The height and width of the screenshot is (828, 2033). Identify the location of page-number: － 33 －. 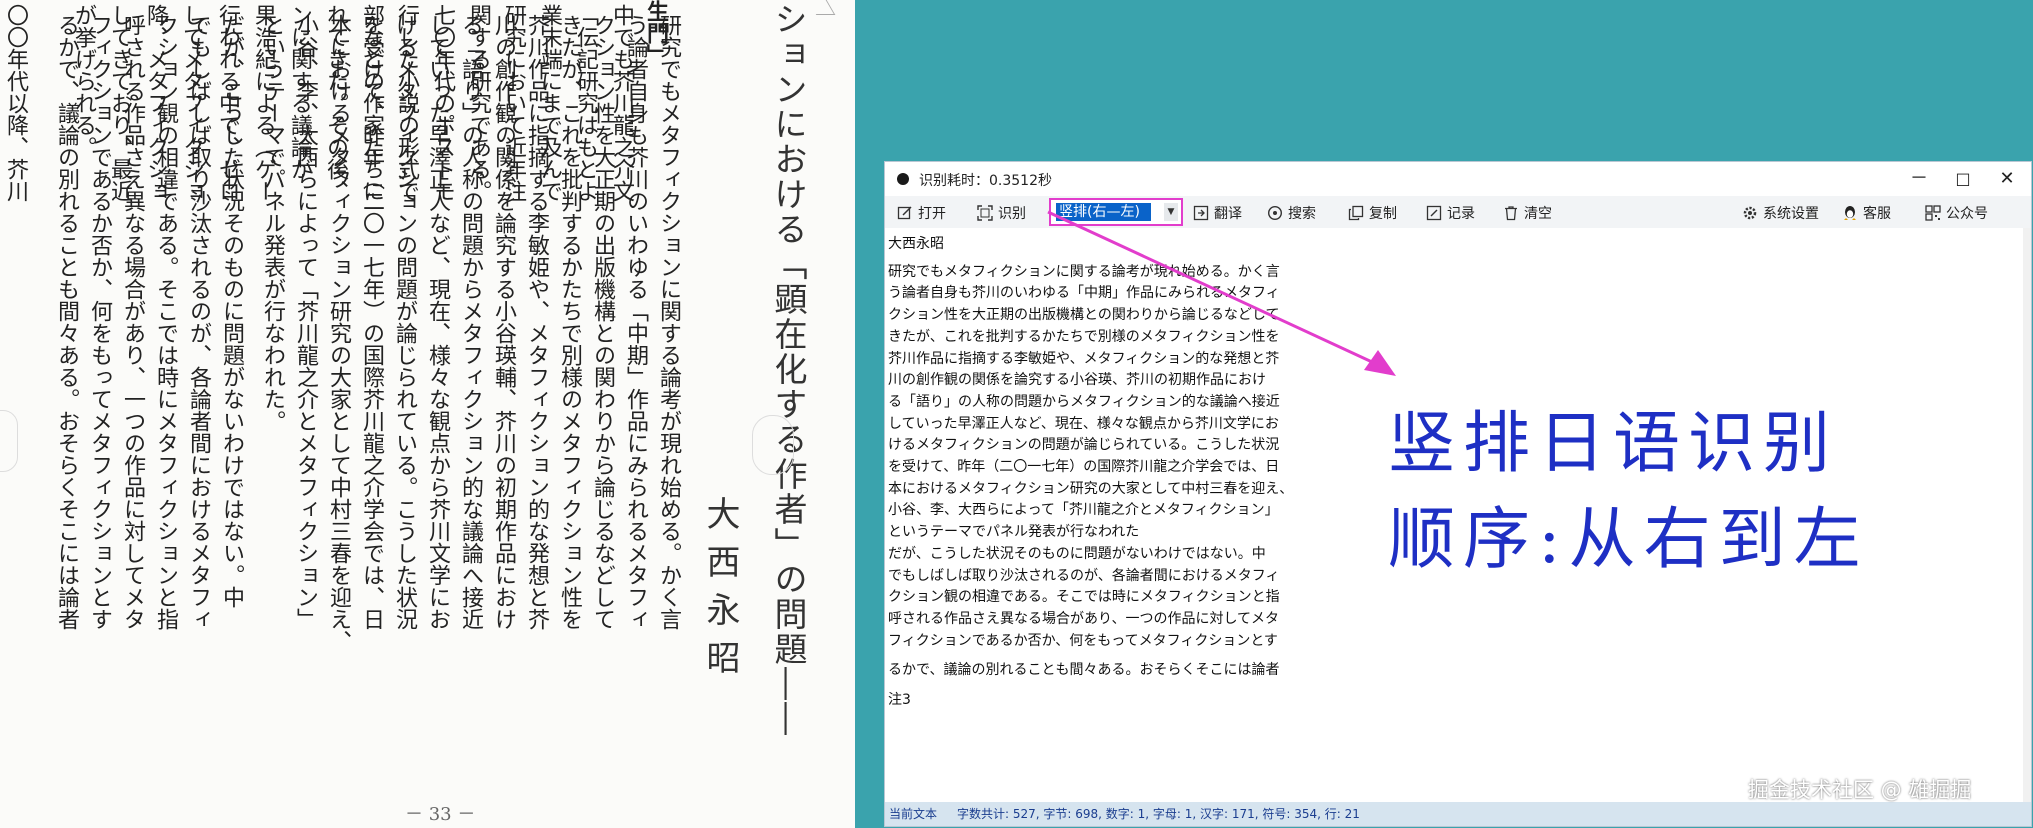
(440, 814).